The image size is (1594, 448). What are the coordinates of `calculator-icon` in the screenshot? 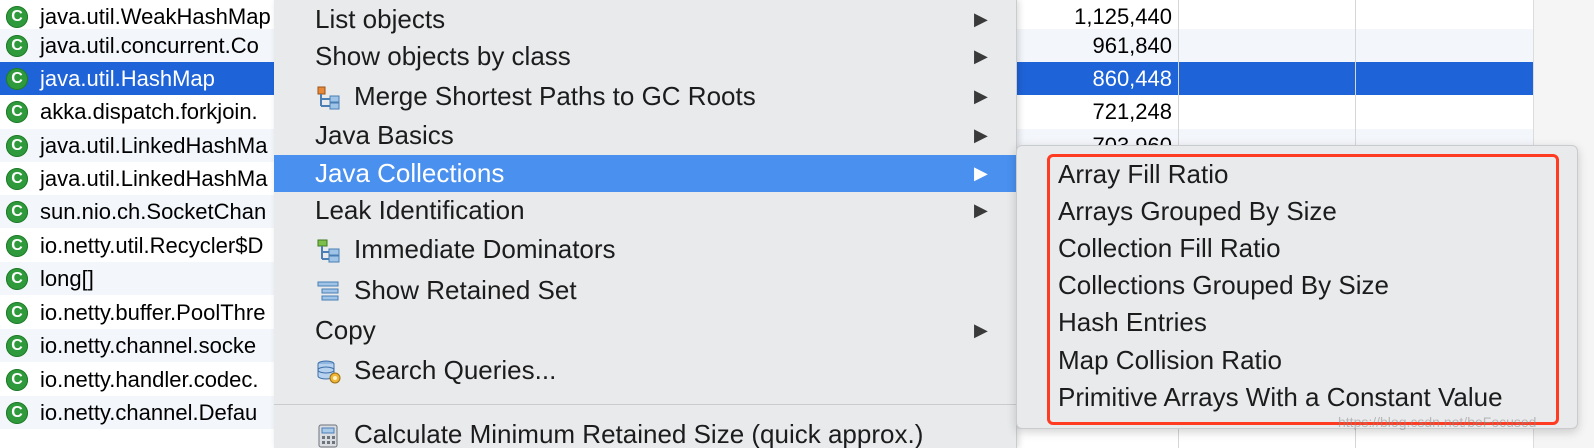 It's located at (329, 435).